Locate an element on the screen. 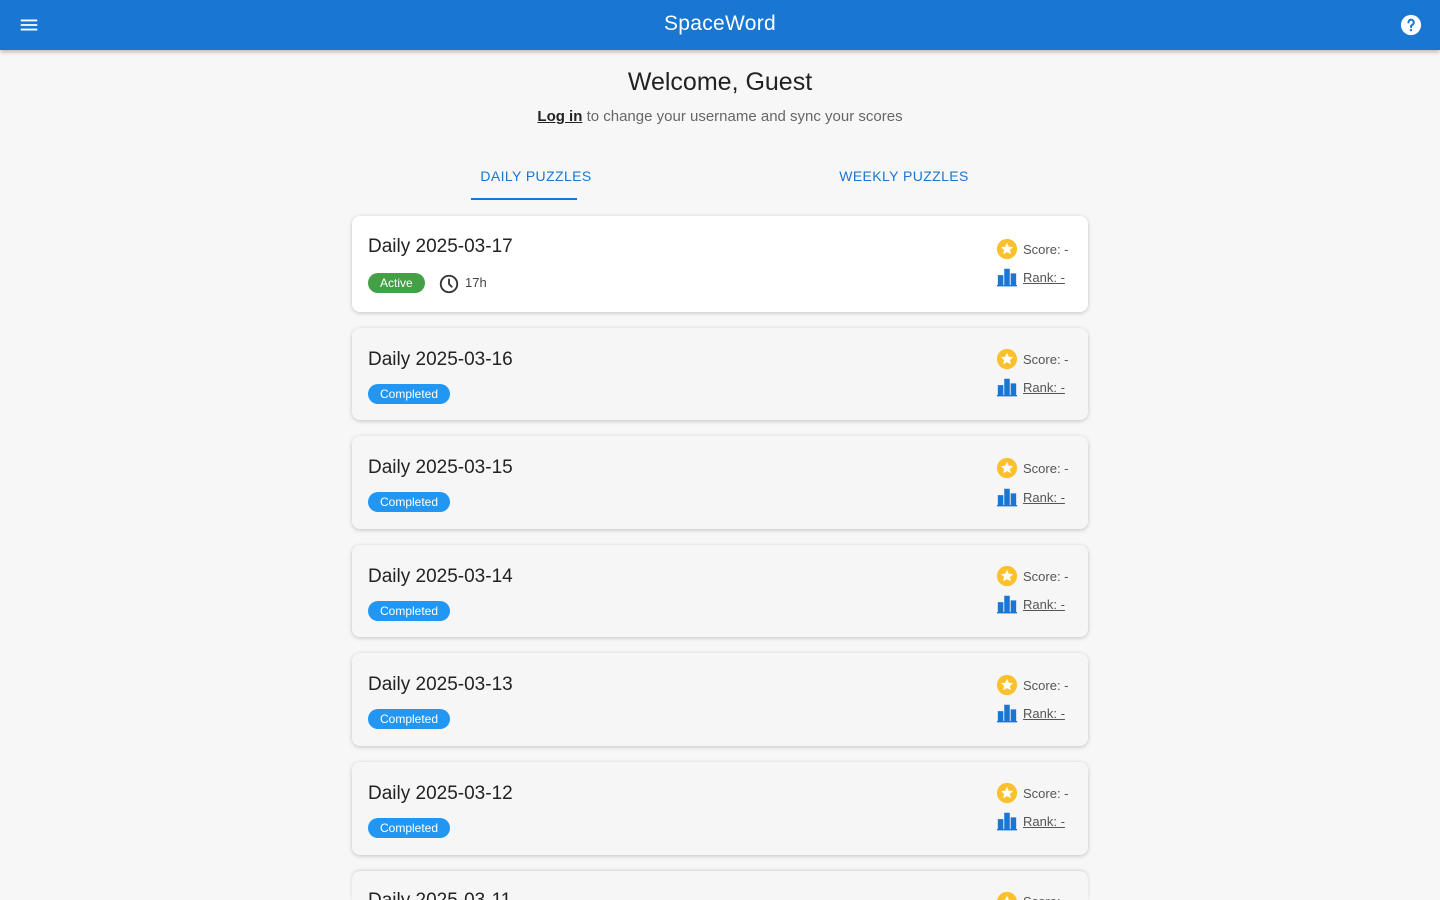  puzzle-card: Daily 2025-03-11 Score: - is located at coordinates (720, 885).